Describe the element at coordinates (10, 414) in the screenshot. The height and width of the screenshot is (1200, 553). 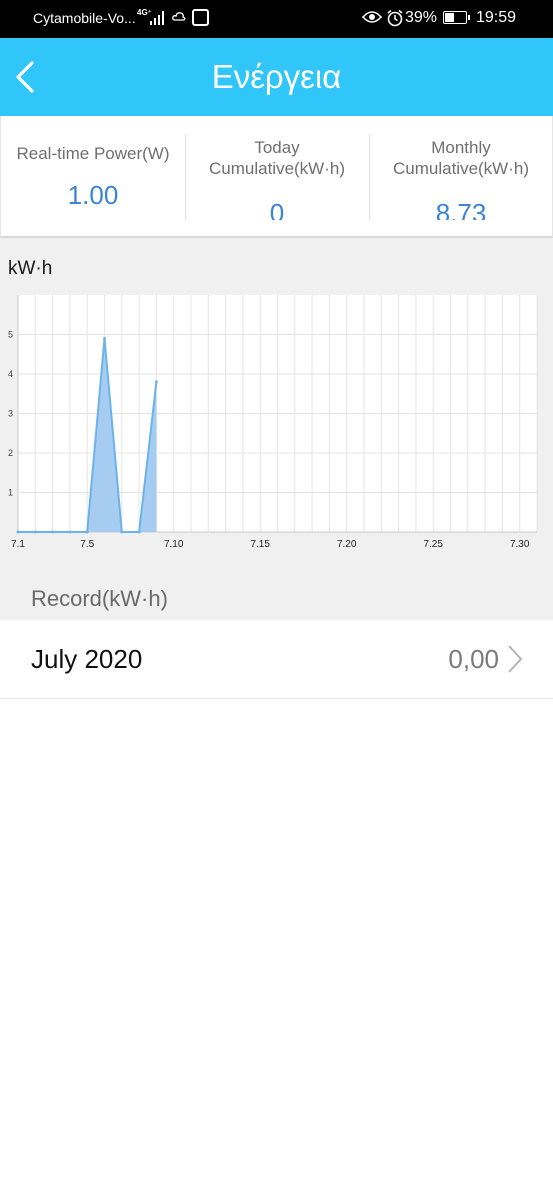
I see `y-tick-label: 3` at that location.